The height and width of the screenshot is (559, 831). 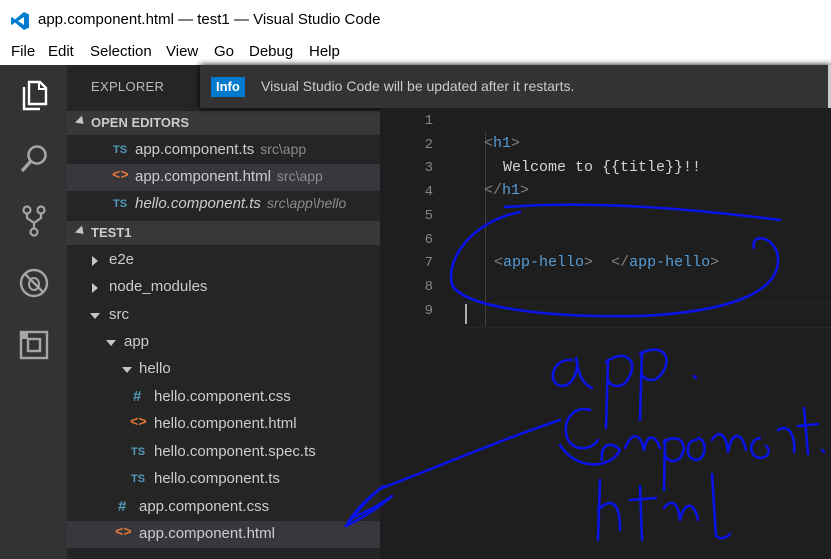 What do you see at coordinates (155, 368) in the screenshot?
I see `folder-name: hello` at bounding box center [155, 368].